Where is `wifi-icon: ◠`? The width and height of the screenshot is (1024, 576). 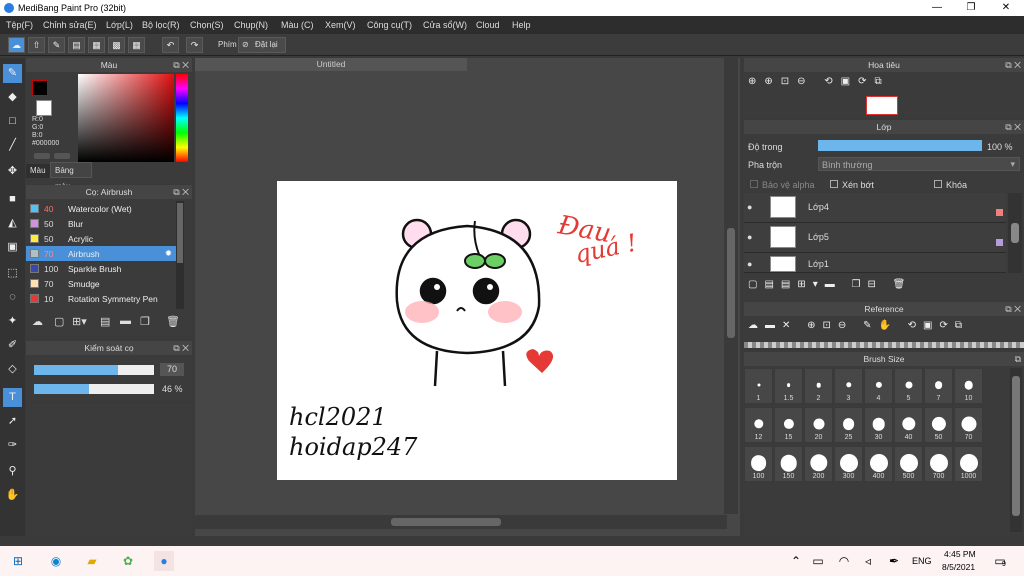 wifi-icon: ◠ is located at coordinates (844, 561).